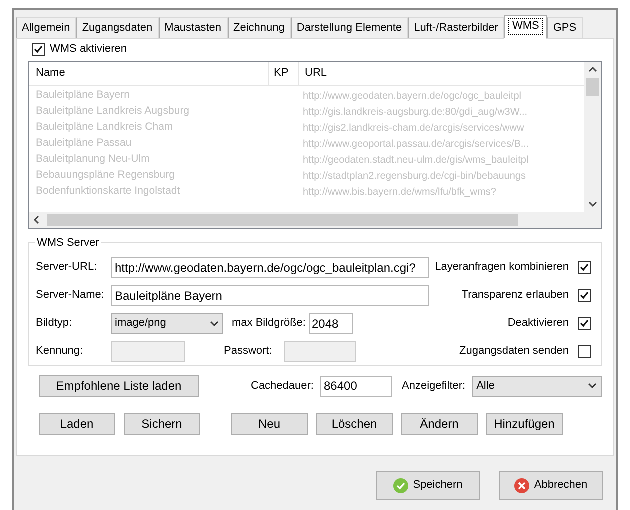  Describe the element at coordinates (415, 161) in the screenshot. I see `list-cell-text: http://geodaten.stadt.neu-ulm.de/gis/wms_bauleitpl` at that location.